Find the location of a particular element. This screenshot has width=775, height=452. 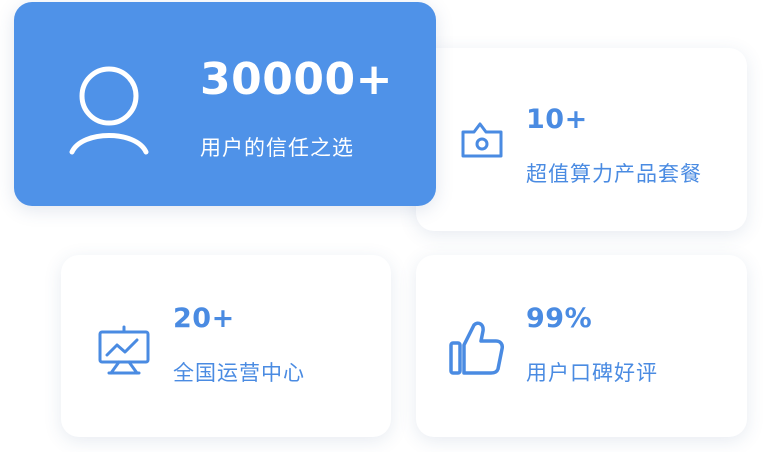

stat-label: 用户口碑好评 is located at coordinates (592, 373).